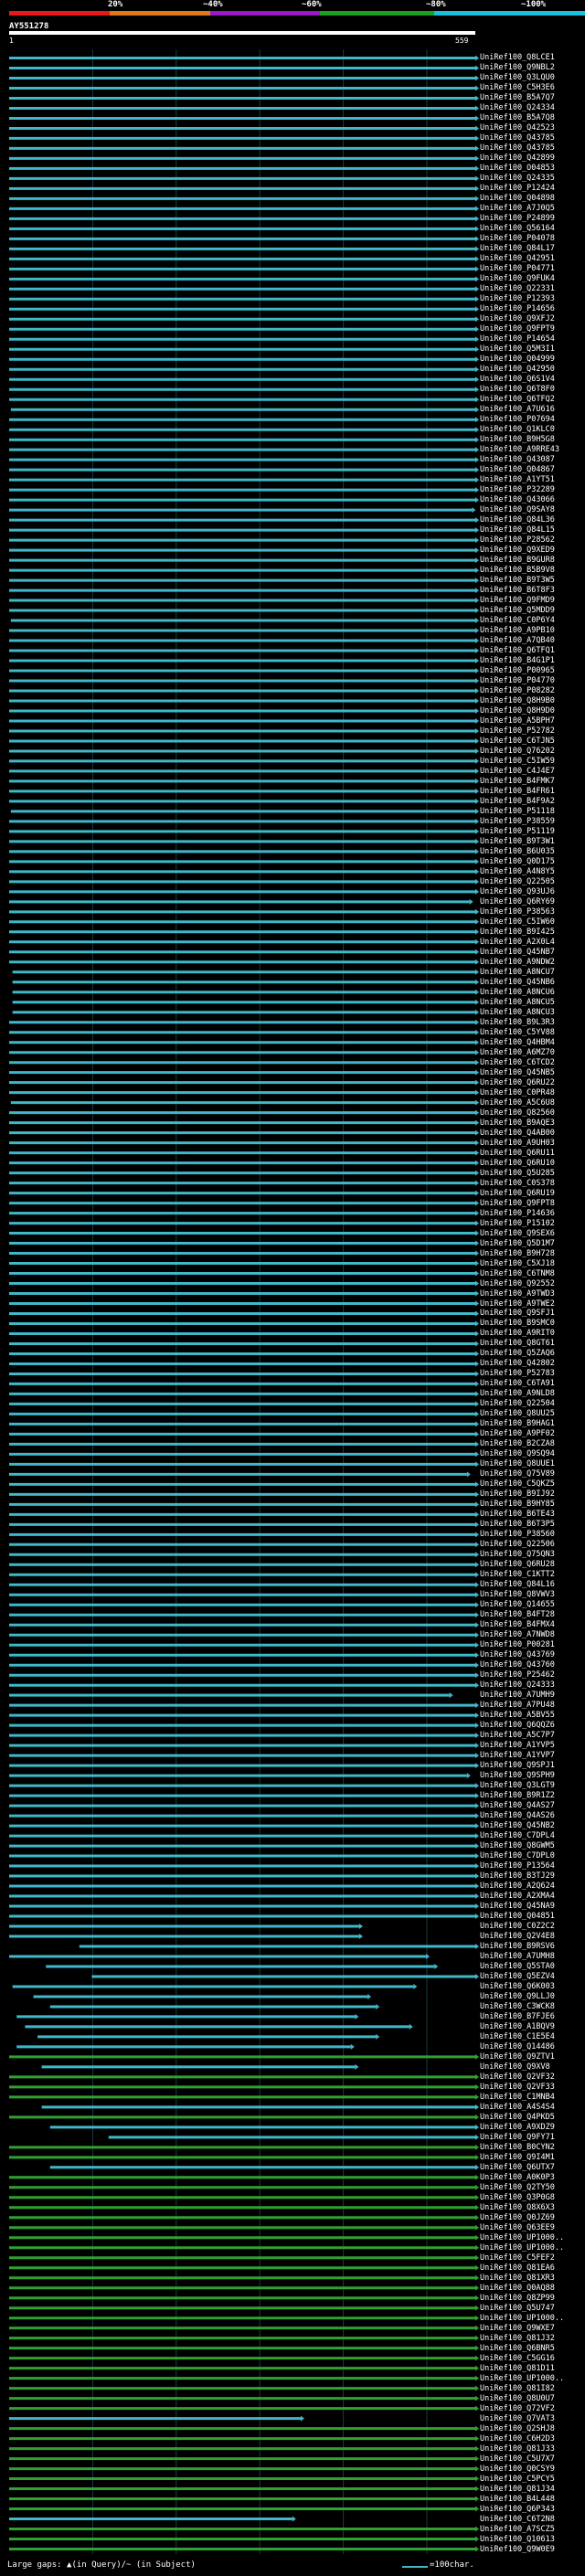 The image size is (585, 2576). I want to click on hit-label: UniRef100_A0K0P3, so click(517, 2177).